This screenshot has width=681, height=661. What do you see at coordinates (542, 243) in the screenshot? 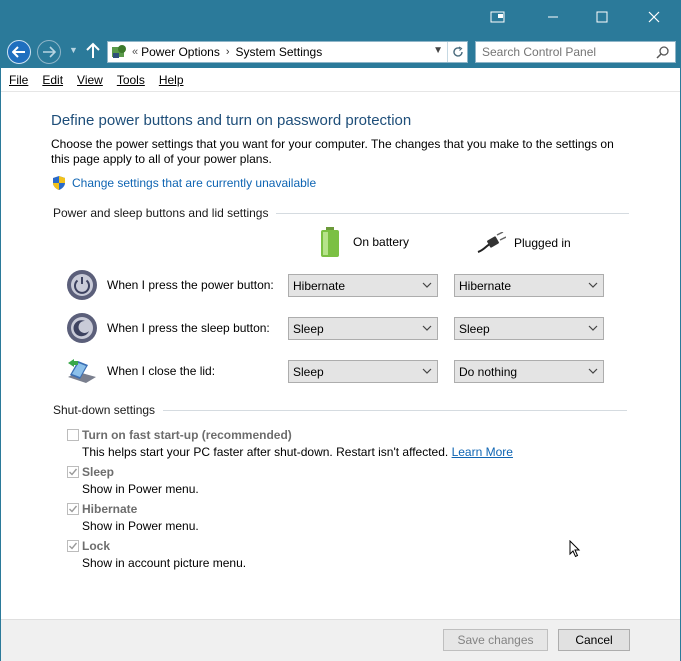
I see `plugged-in-label: Plugged in` at bounding box center [542, 243].